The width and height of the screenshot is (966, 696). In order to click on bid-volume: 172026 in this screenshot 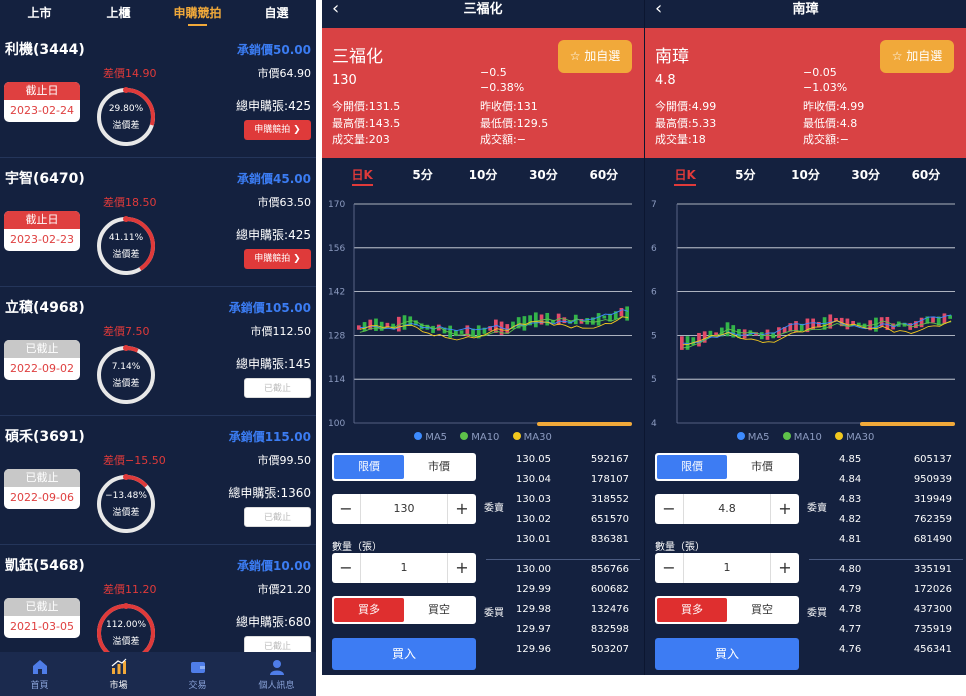, I will do `click(932, 589)`.